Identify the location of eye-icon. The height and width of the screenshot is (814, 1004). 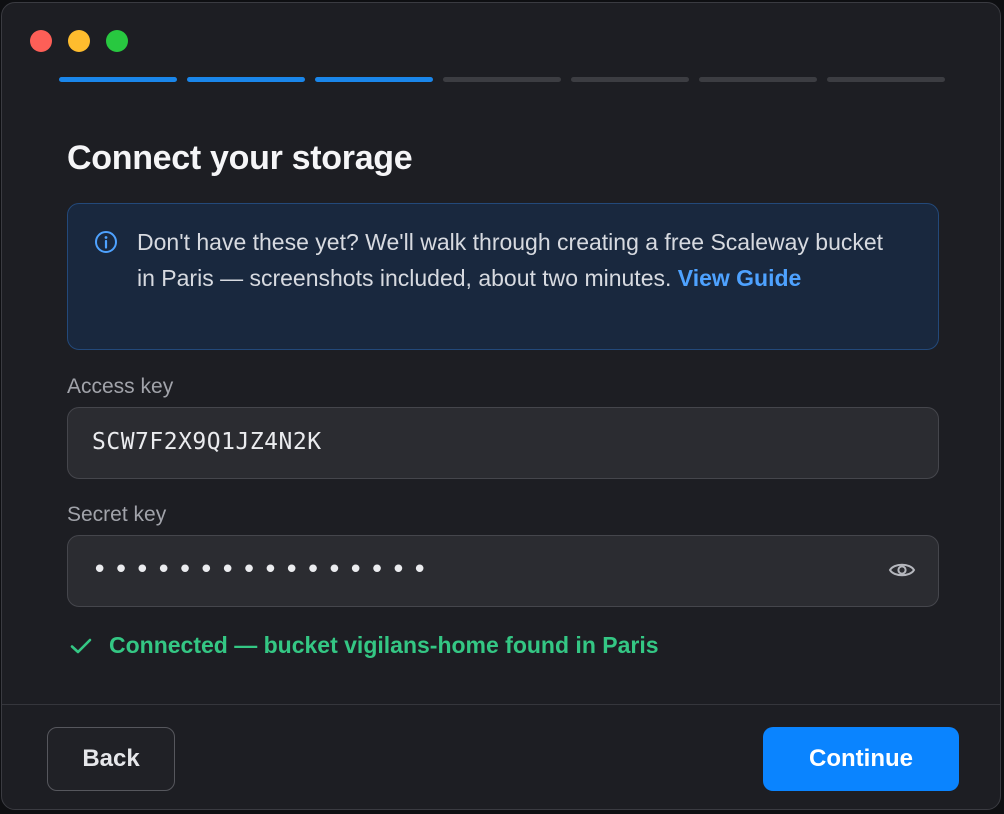
(902, 570).